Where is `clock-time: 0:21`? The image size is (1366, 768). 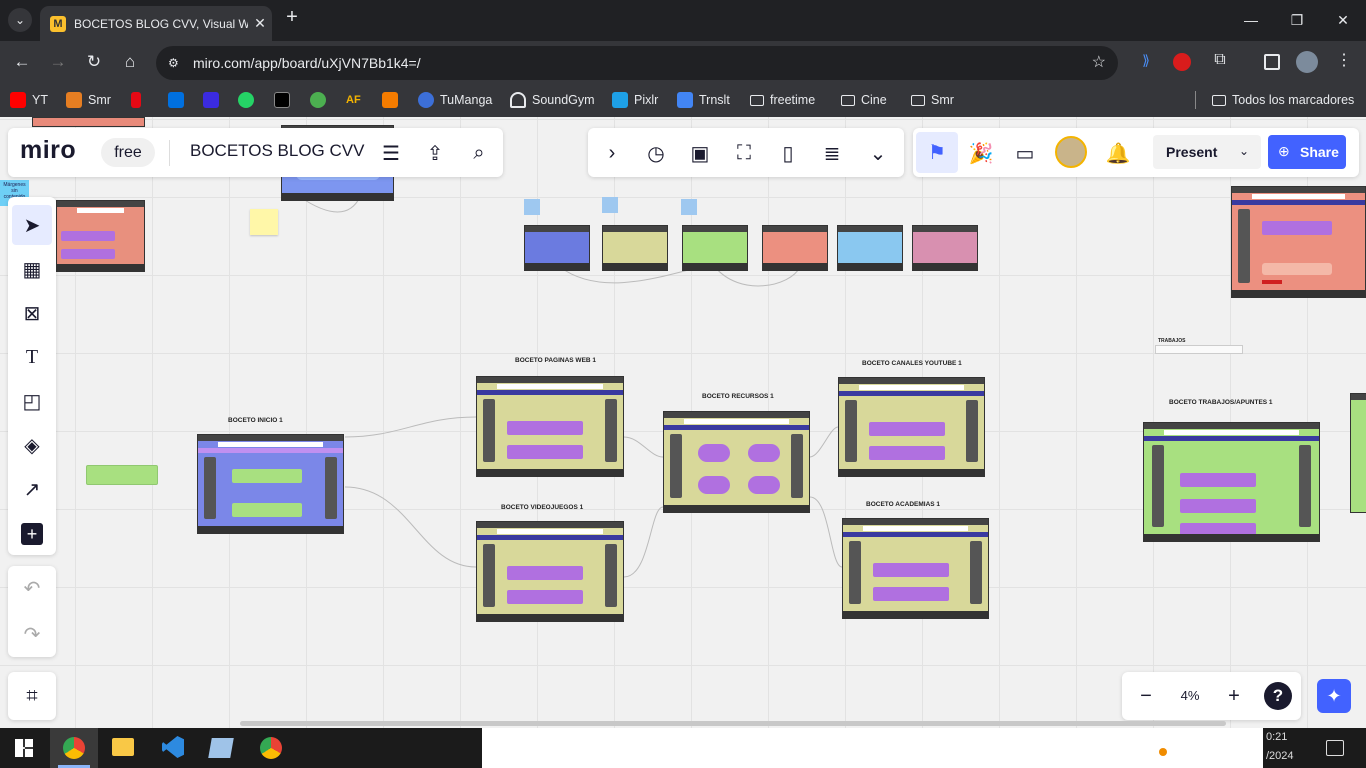 clock-time: 0:21 is located at coordinates (1276, 737).